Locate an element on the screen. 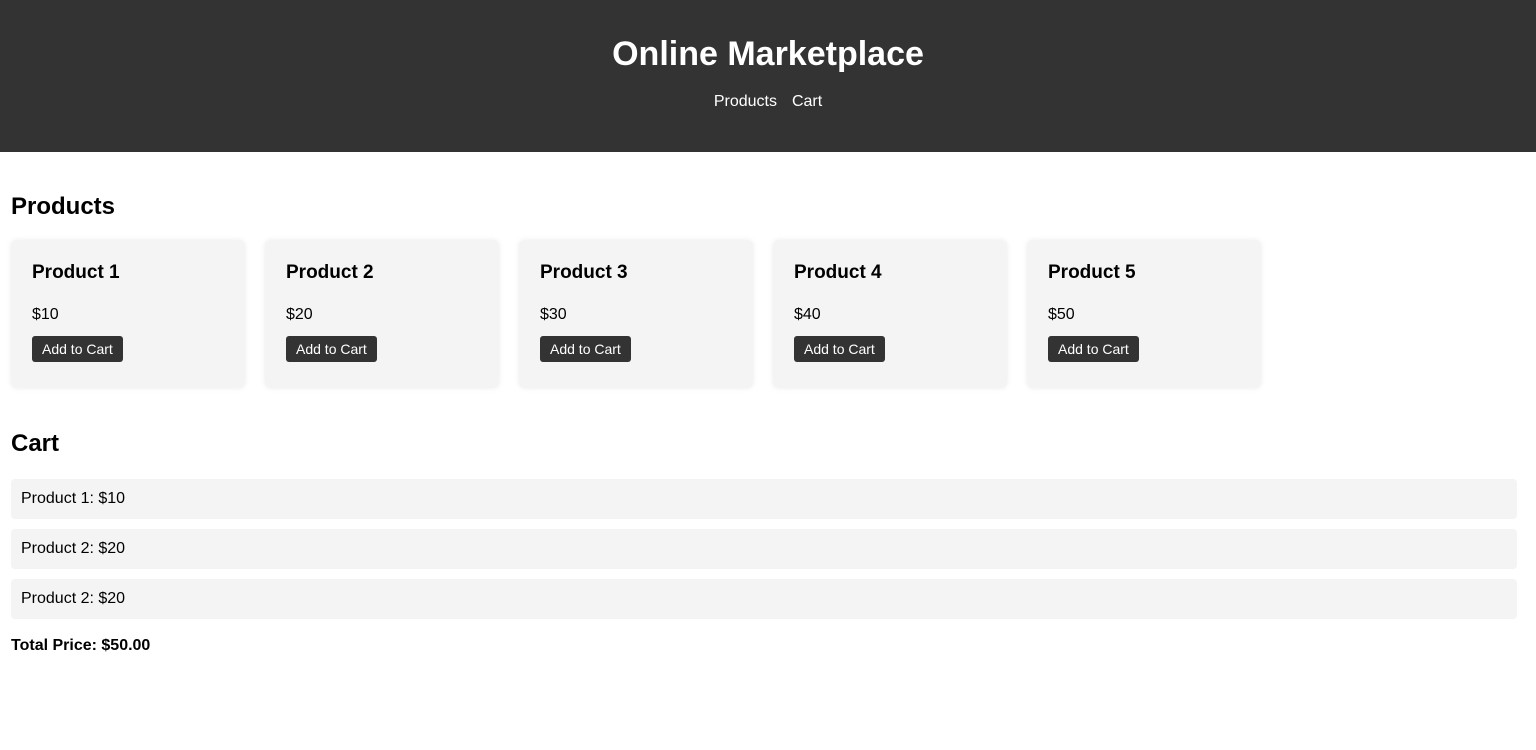  product-price: $10 is located at coordinates (45, 314).